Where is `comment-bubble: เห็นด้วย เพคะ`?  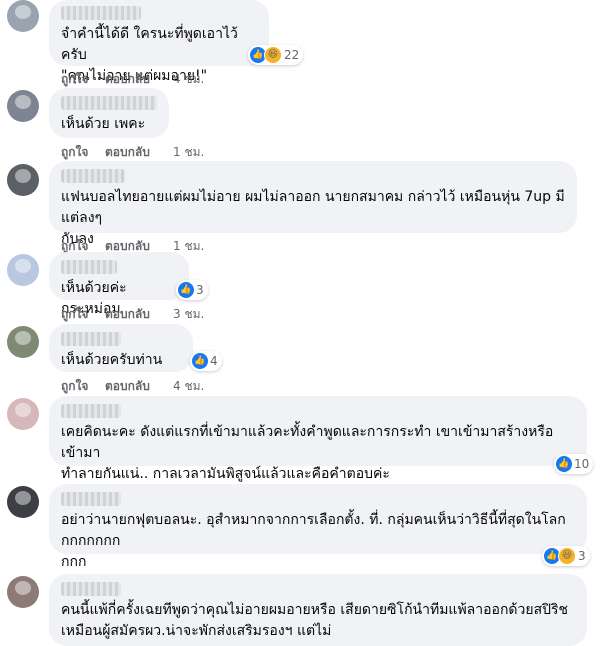
comment-bubble: เห็นด้วย เพคะ is located at coordinates (109, 113).